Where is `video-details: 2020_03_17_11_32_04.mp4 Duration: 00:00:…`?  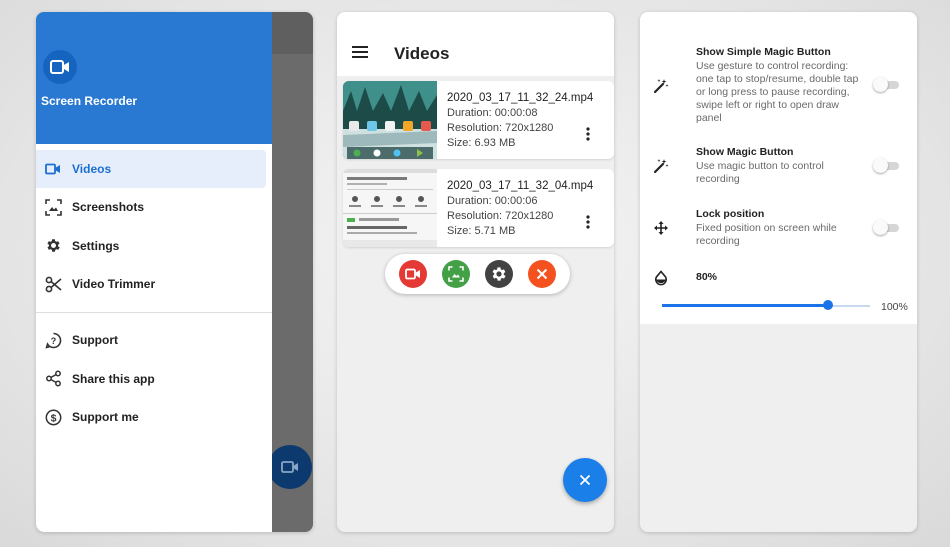
video-details: 2020_03_17_11_32_04.mp4 Duration: 00:00:… is located at coordinates (520, 209).